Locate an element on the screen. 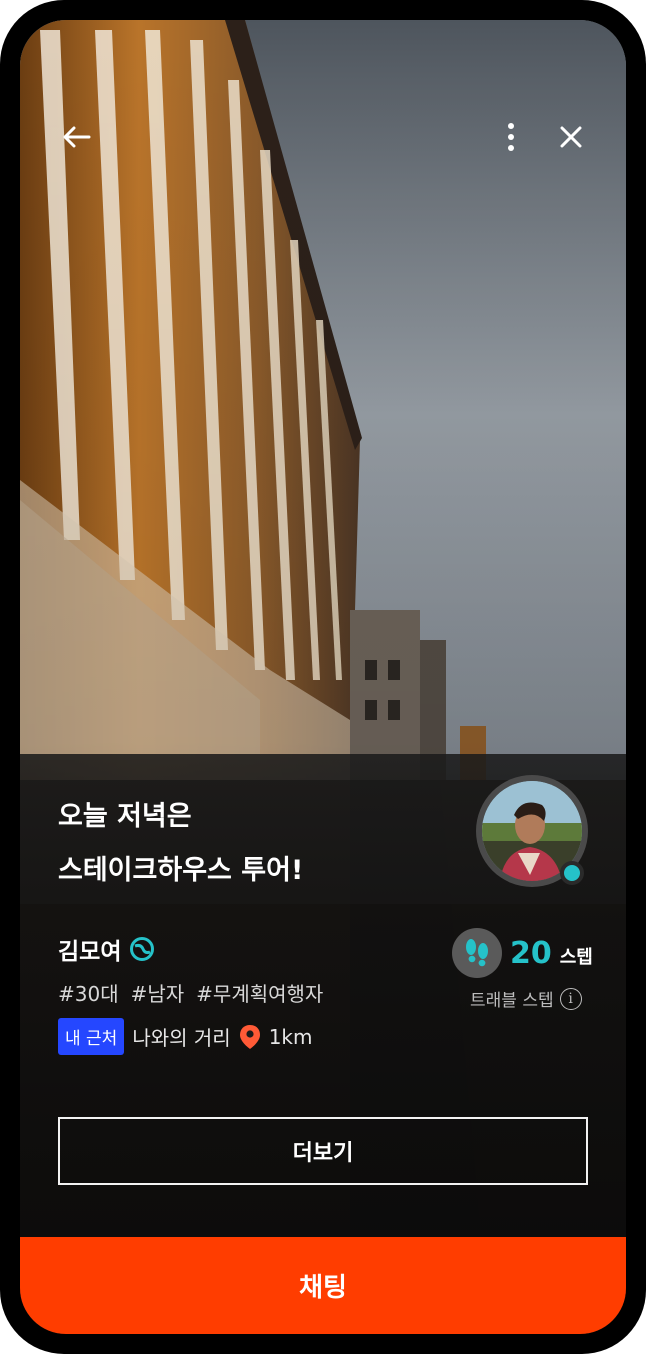  chat-button: 채팅 is located at coordinates (323, 1285).